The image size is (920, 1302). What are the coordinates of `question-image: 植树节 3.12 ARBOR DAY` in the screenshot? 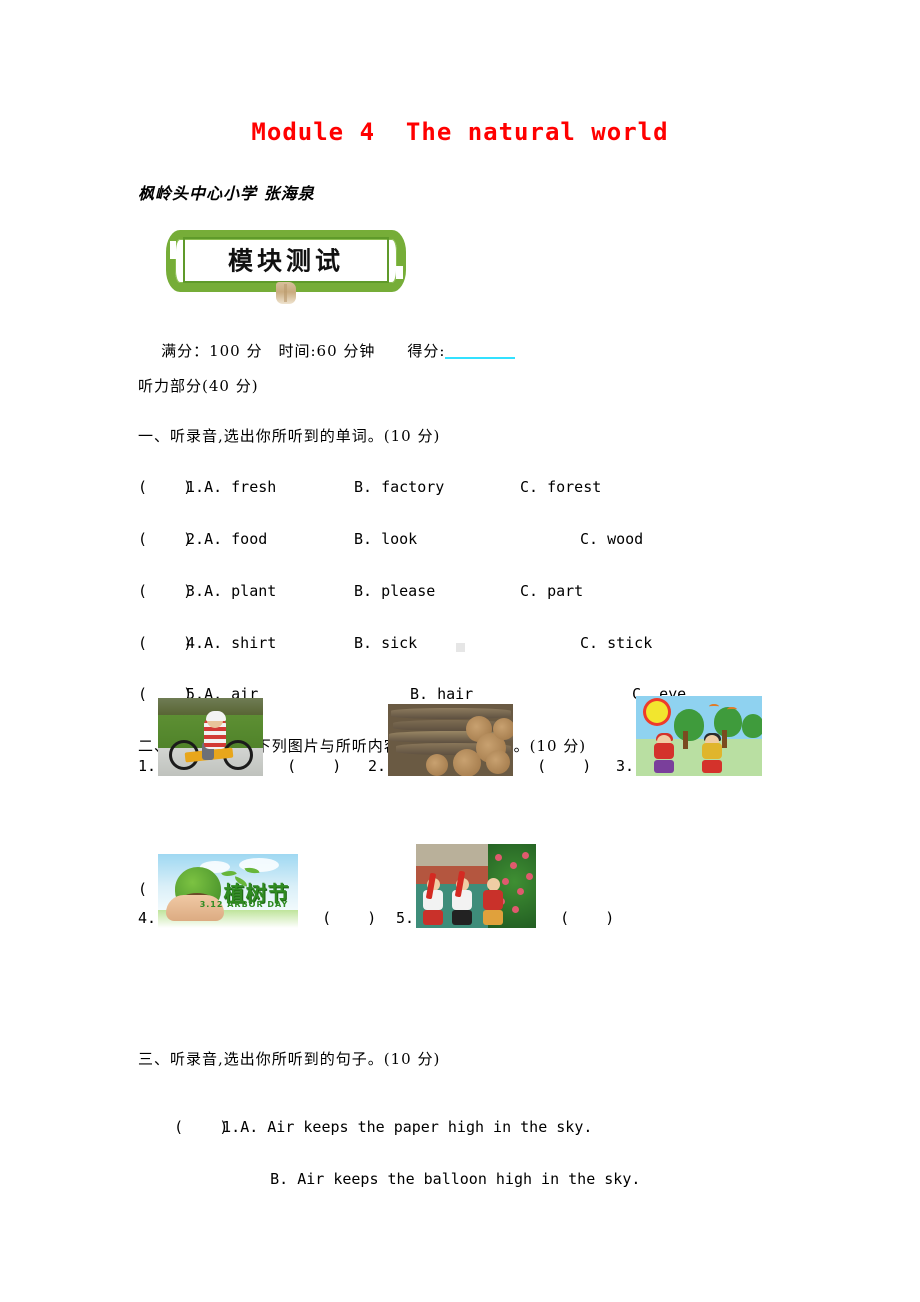 It's located at (228, 891).